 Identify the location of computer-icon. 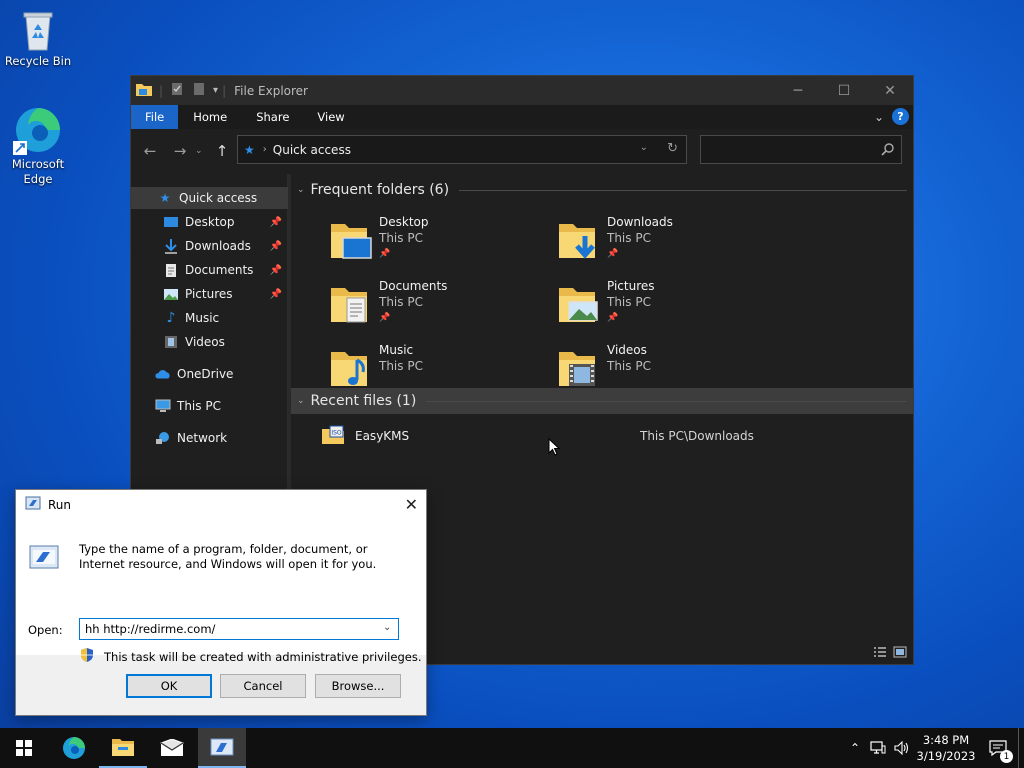
(163, 406).